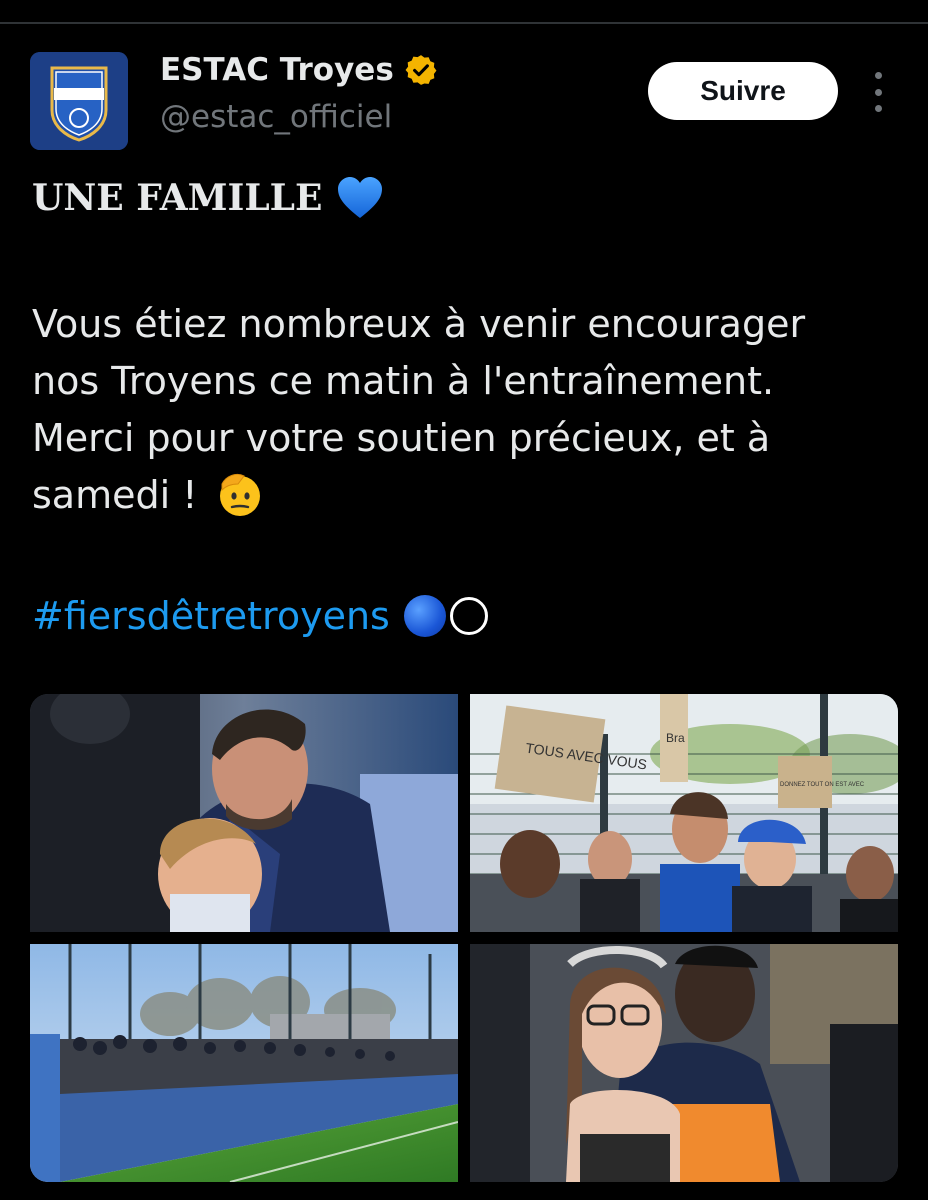 This screenshot has height=1200, width=928. I want to click on post-line: Vous étiez nombreux à venir encourager, so click(419, 324).